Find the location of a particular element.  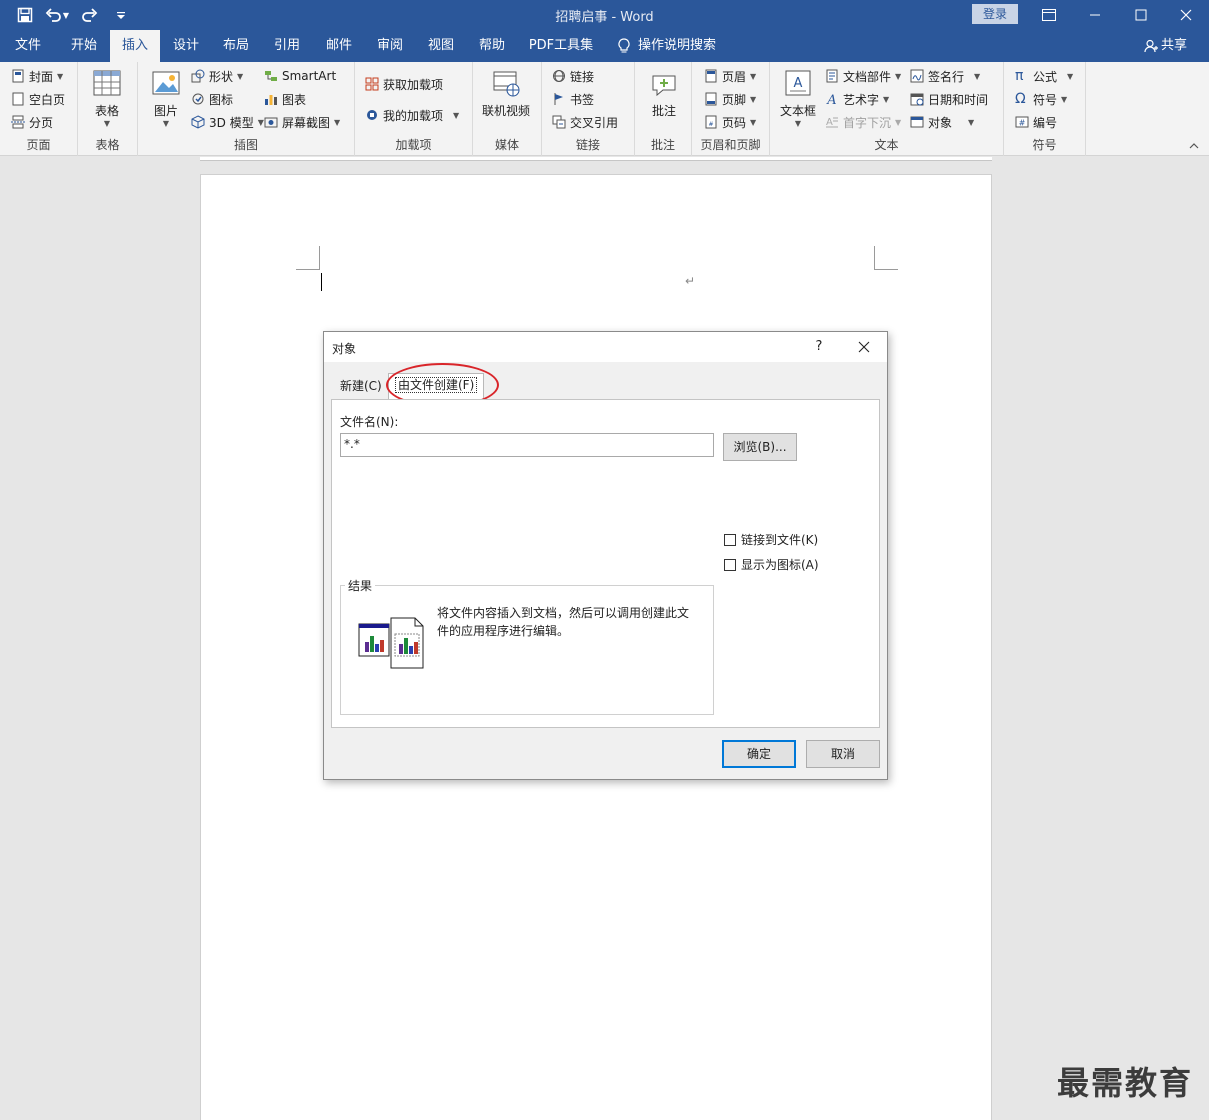

share-label: 共享 is located at coordinates (1174, 45).